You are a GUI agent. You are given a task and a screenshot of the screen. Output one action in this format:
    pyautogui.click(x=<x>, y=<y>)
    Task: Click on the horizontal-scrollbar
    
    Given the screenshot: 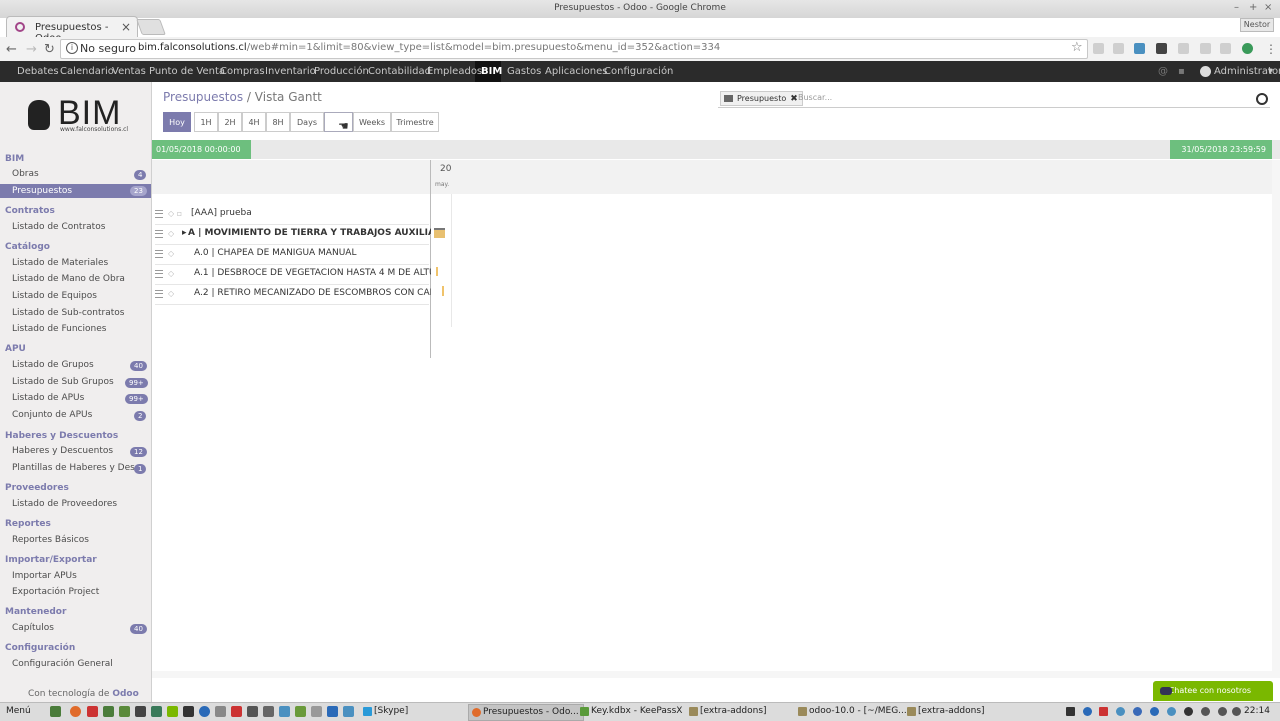 What is the action you would take?
    pyautogui.click(x=716, y=674)
    